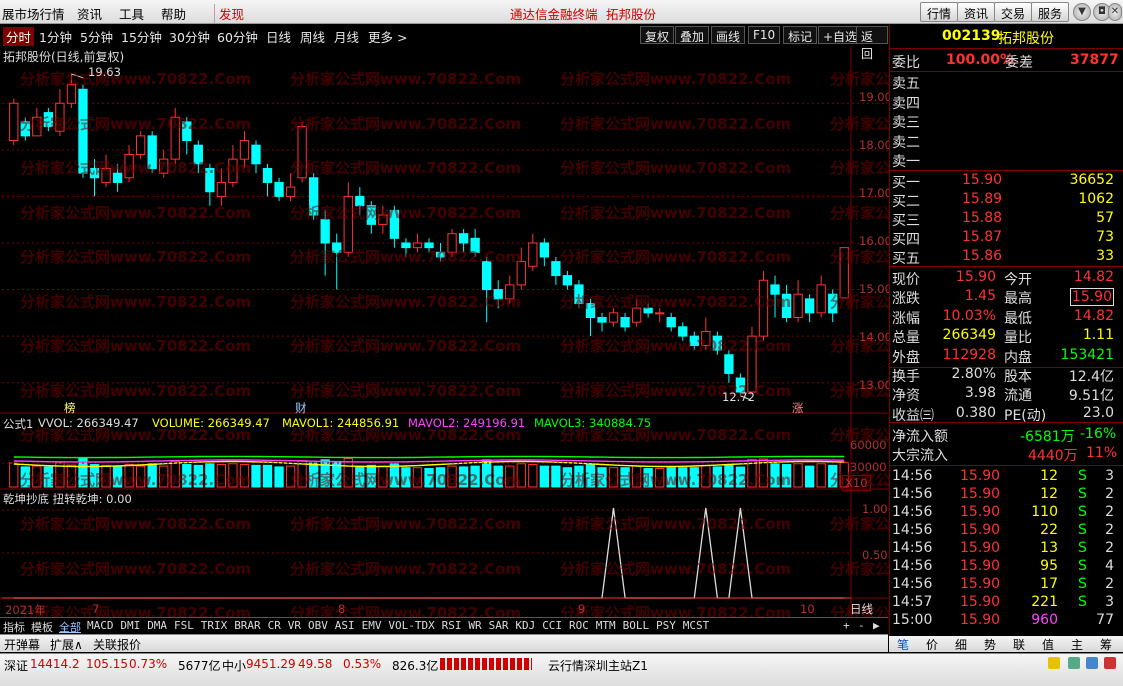 The image size is (1123, 686). What do you see at coordinates (876, 625) in the screenshot?
I see `scroll-right-icon: ▶` at bounding box center [876, 625].